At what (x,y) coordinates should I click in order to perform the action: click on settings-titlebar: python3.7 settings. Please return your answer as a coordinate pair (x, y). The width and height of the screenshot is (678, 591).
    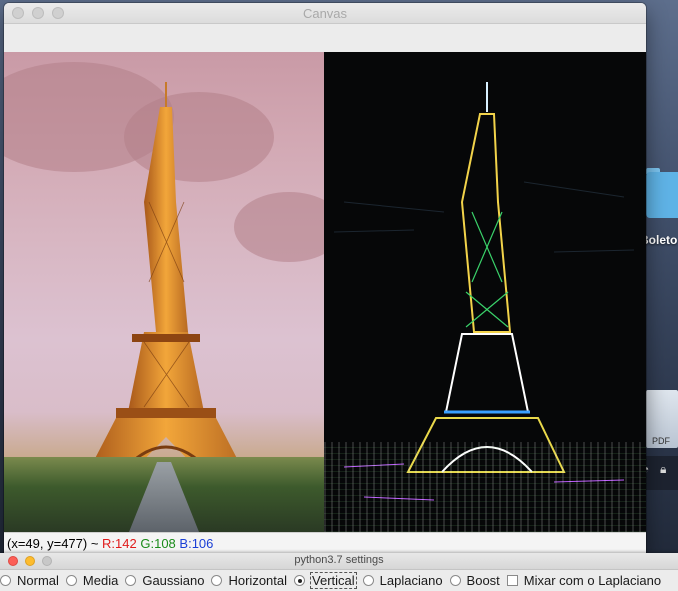
    Looking at the image, I should click on (339, 561).